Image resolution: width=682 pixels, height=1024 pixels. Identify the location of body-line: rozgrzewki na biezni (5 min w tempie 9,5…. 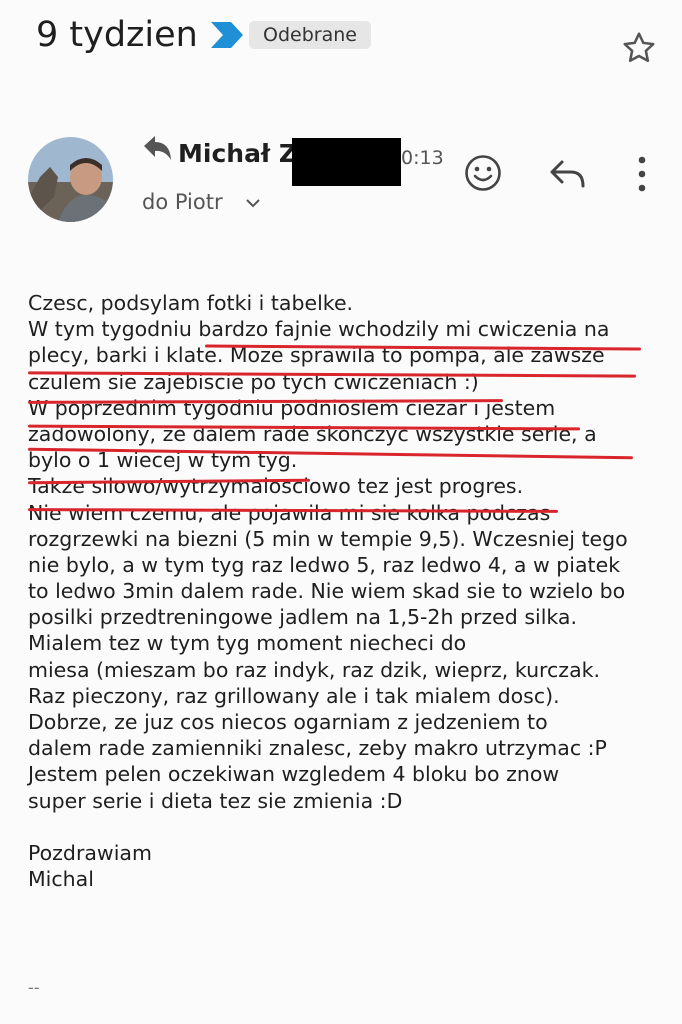
(328, 538).